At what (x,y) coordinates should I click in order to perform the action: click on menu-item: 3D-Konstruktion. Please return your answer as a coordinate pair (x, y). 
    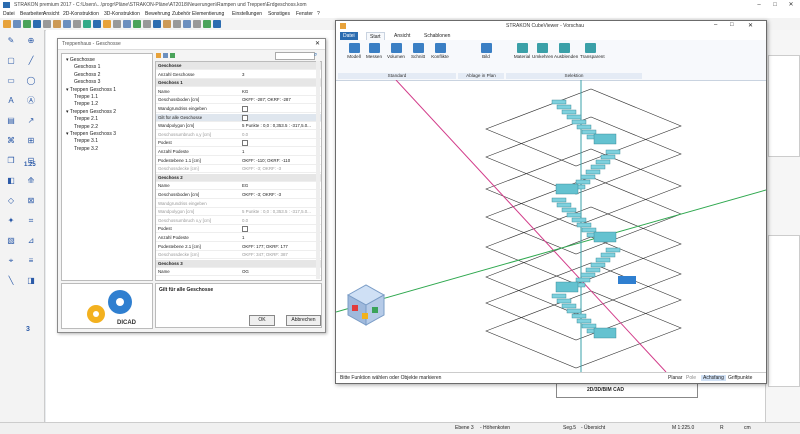
    Looking at the image, I should click on (122, 14).